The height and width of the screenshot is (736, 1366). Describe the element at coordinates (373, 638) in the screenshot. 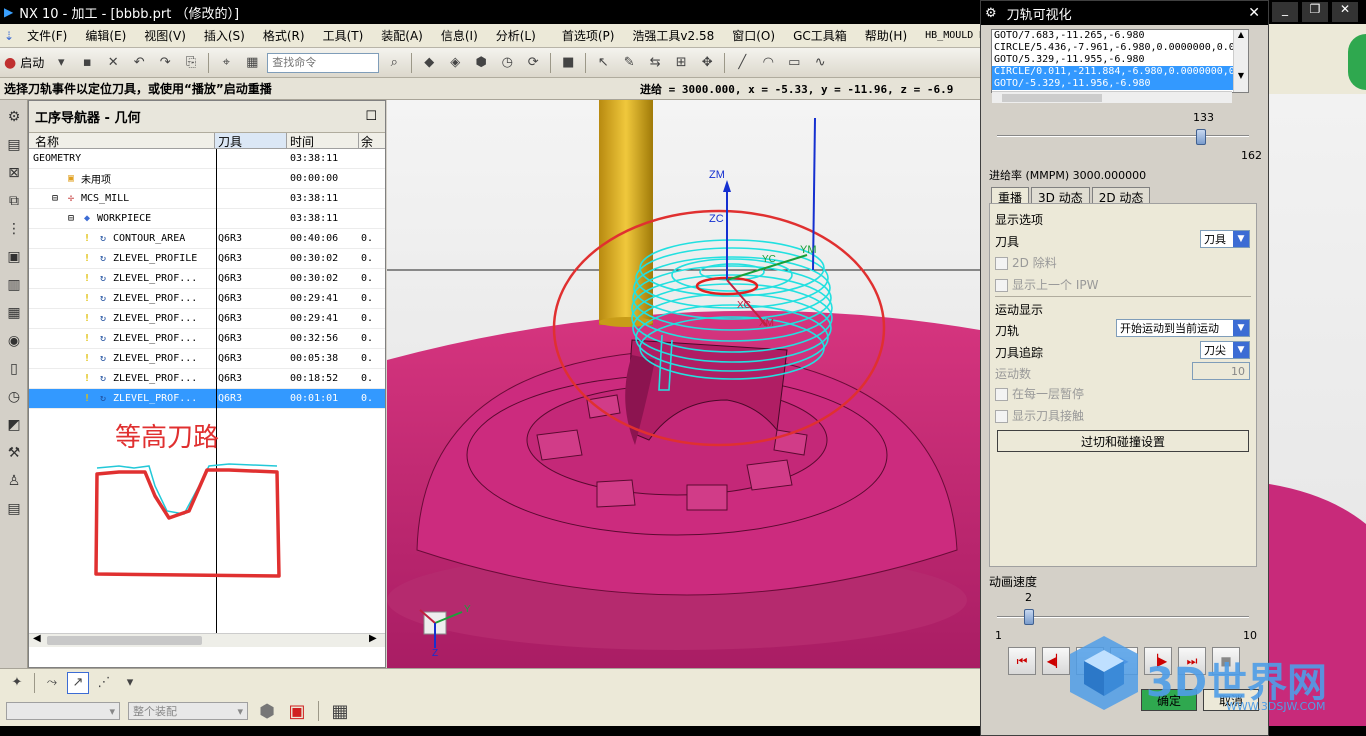

I see `scroll-right-icon: ▶` at that location.